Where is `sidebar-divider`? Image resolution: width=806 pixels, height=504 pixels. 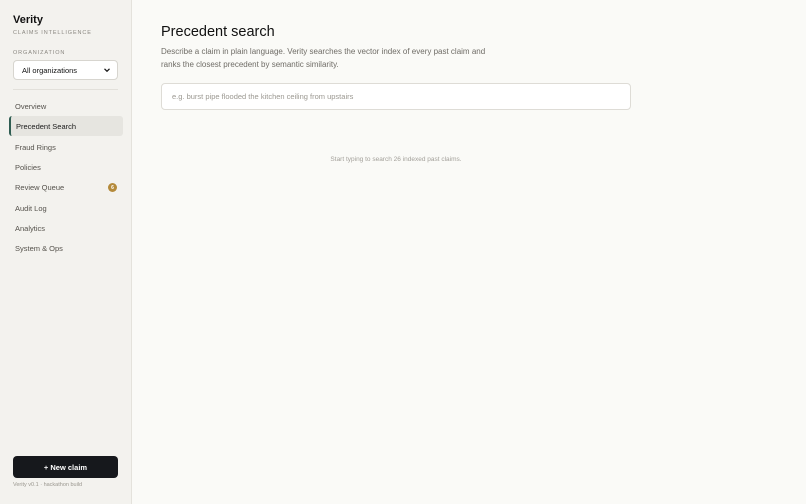 sidebar-divider is located at coordinates (65, 89).